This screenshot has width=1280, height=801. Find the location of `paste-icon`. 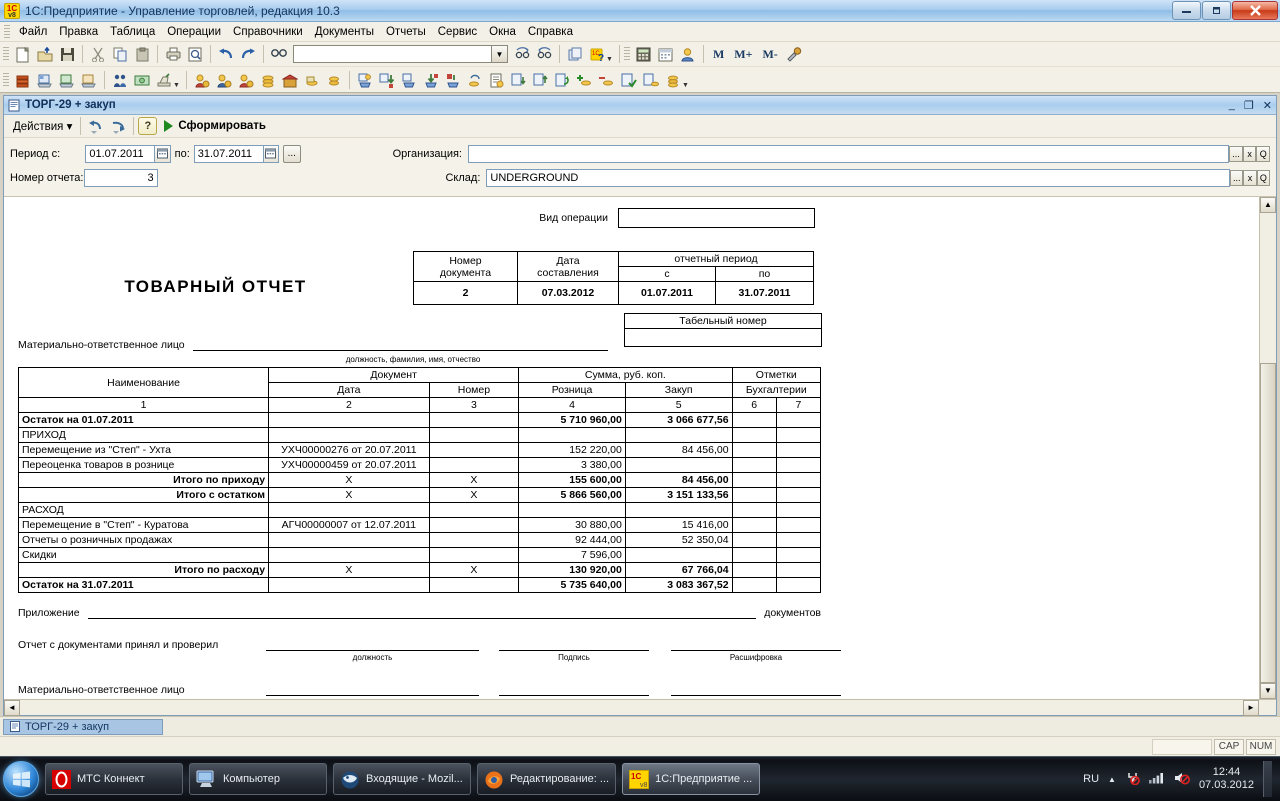

paste-icon is located at coordinates (142, 54).